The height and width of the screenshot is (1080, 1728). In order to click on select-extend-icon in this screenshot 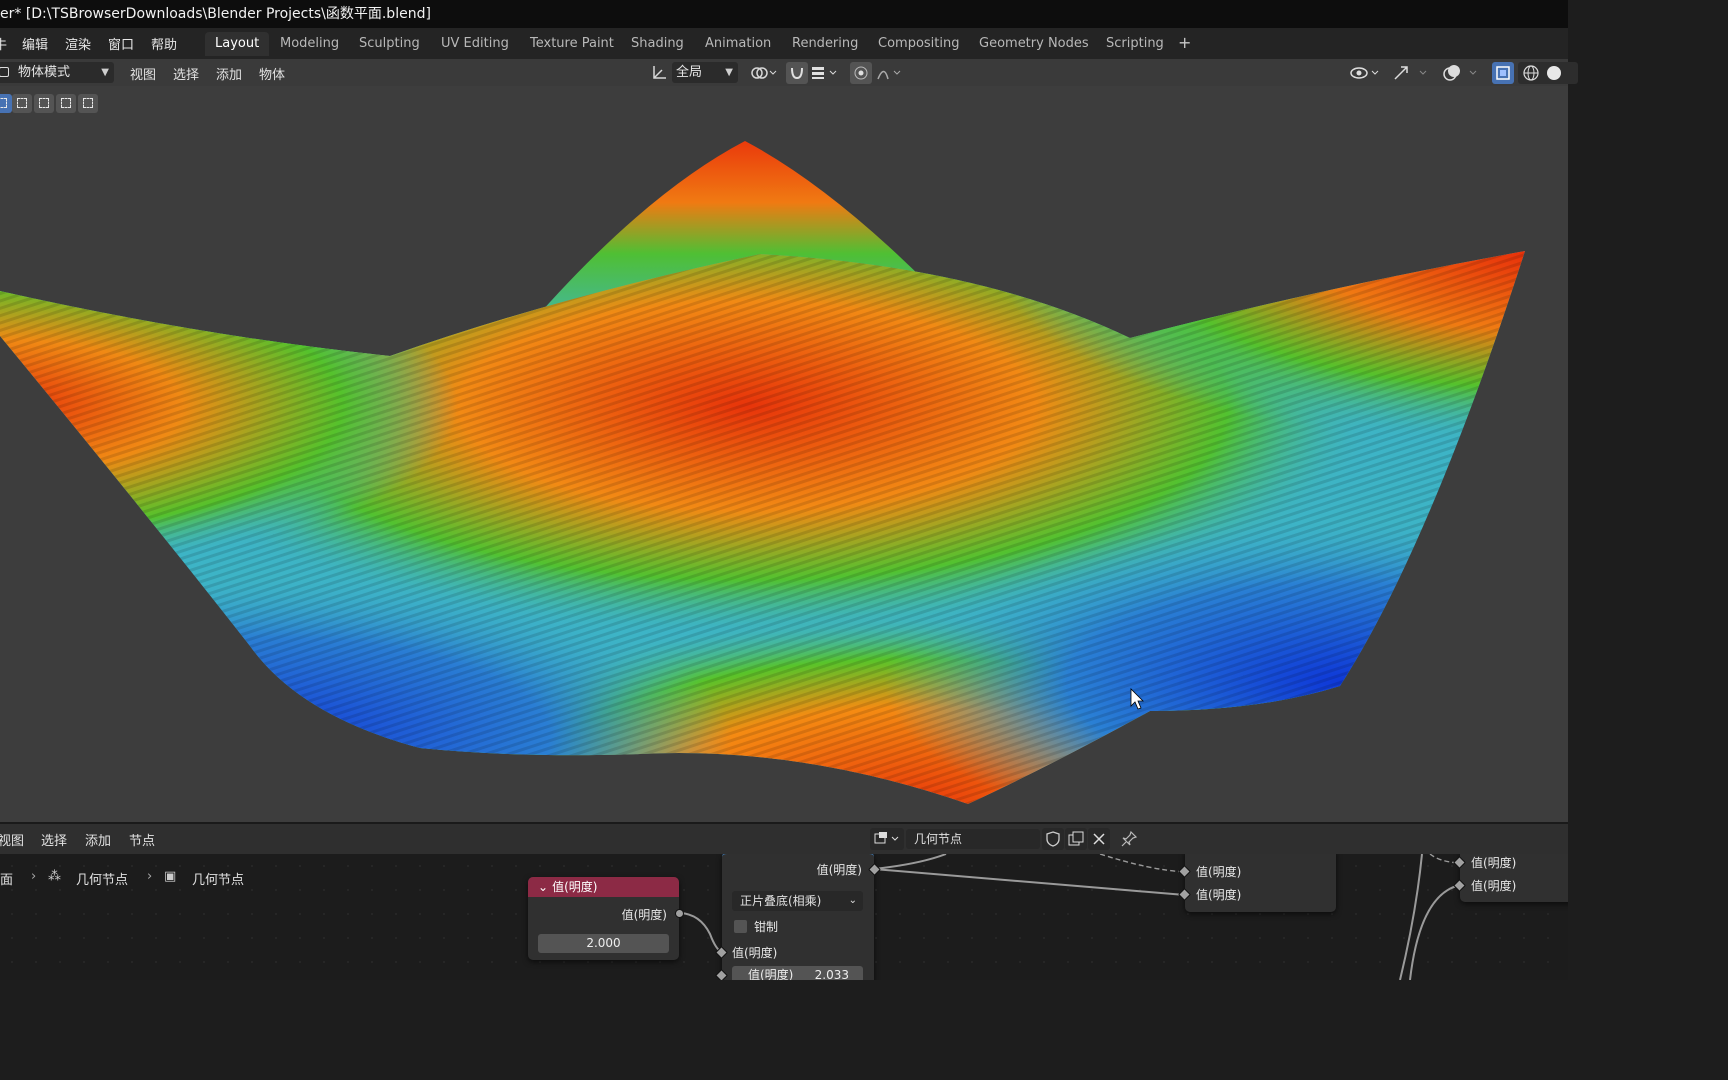, I will do `click(22, 103)`.